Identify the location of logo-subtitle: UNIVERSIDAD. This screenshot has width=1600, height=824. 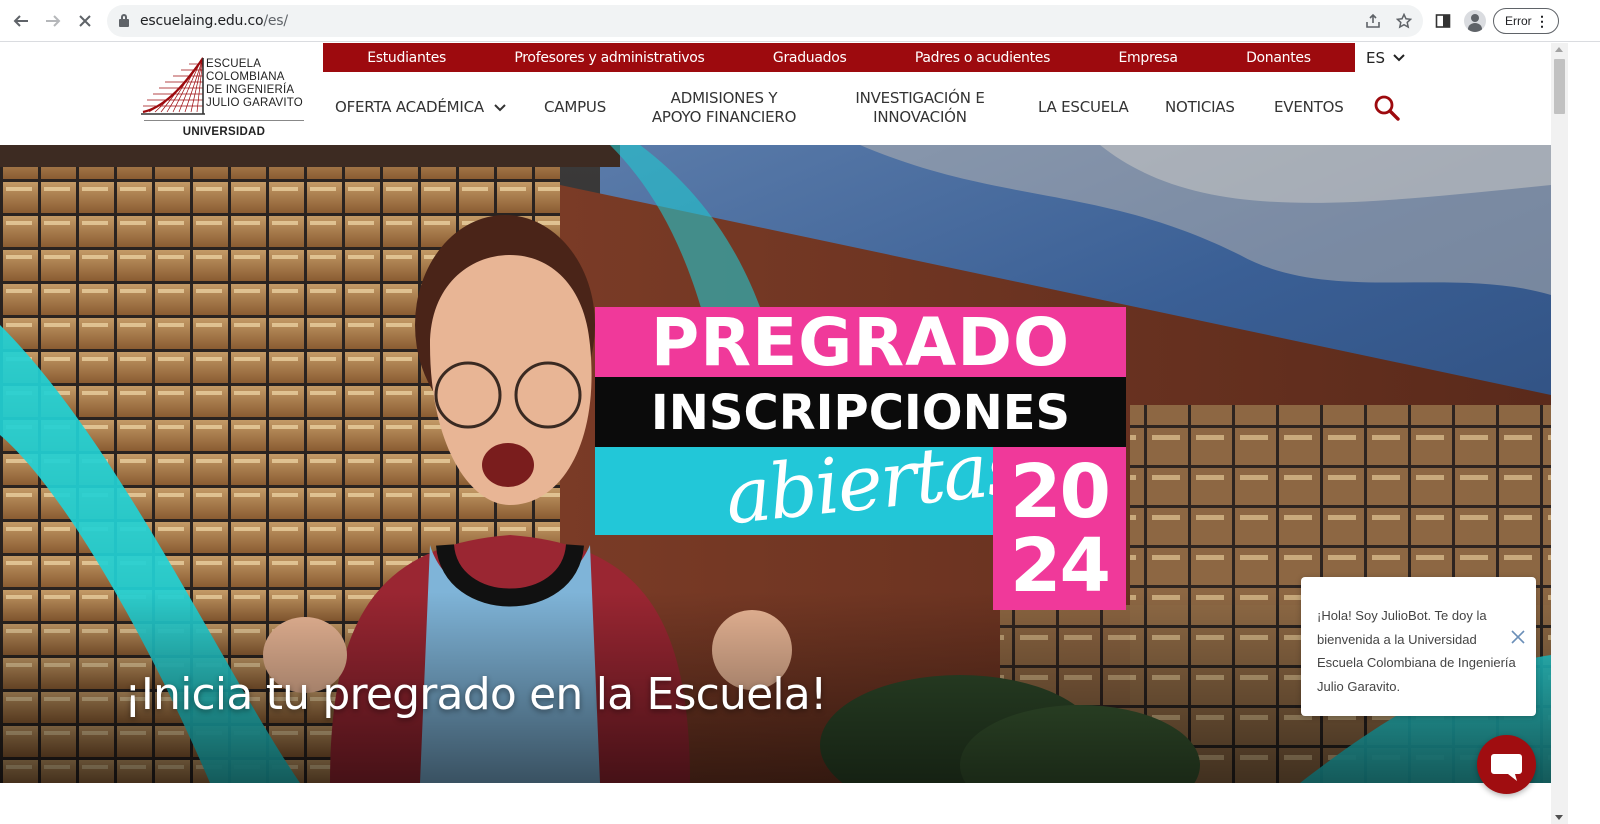
(224, 132).